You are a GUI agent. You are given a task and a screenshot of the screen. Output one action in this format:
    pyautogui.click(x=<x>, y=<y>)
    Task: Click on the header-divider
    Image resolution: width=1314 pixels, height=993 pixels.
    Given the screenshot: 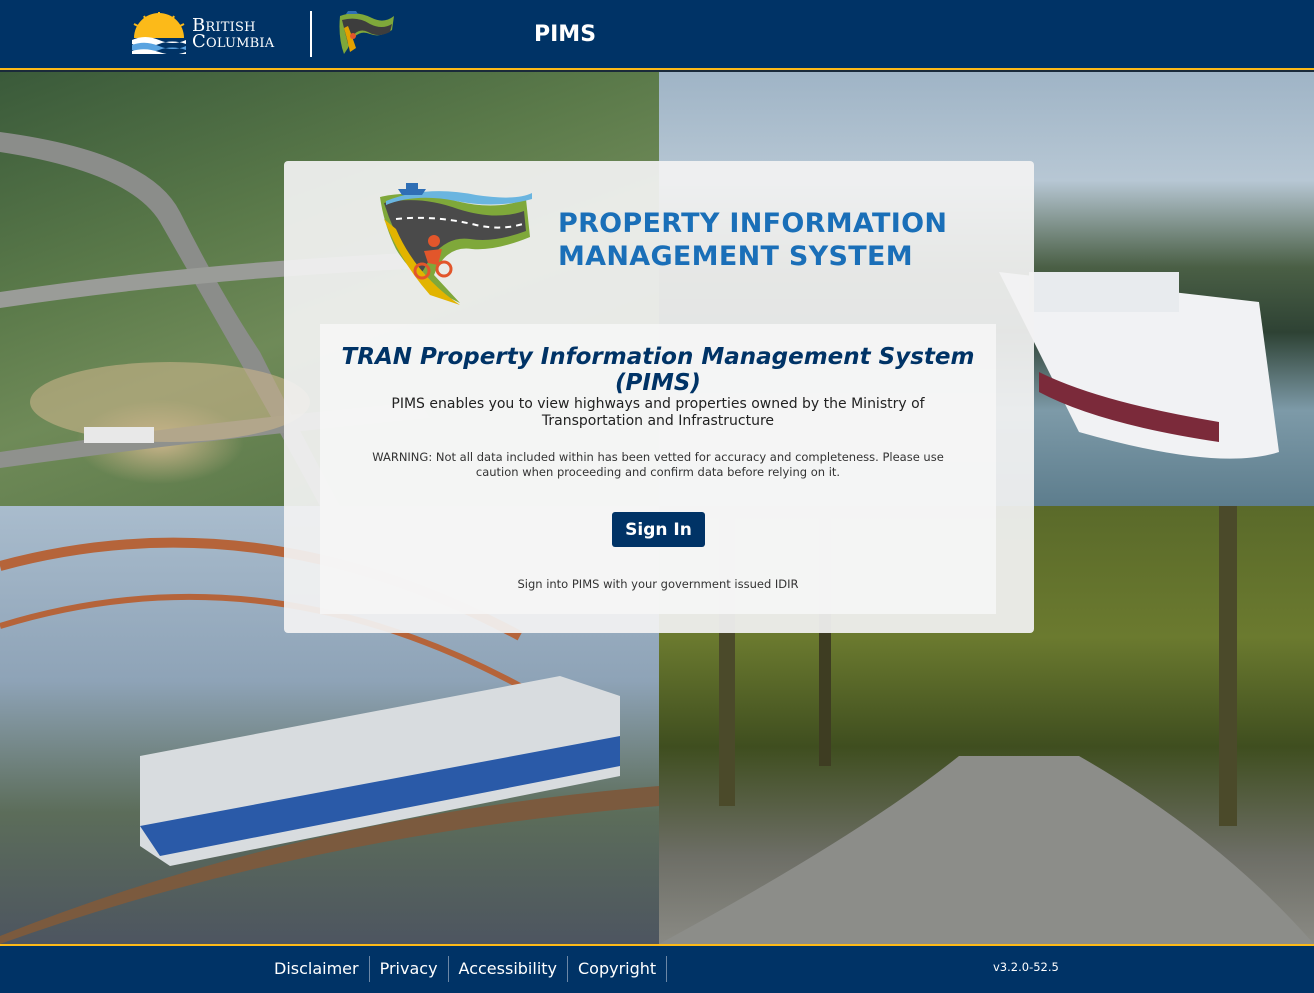 What is the action you would take?
    pyautogui.click(x=311, y=34)
    